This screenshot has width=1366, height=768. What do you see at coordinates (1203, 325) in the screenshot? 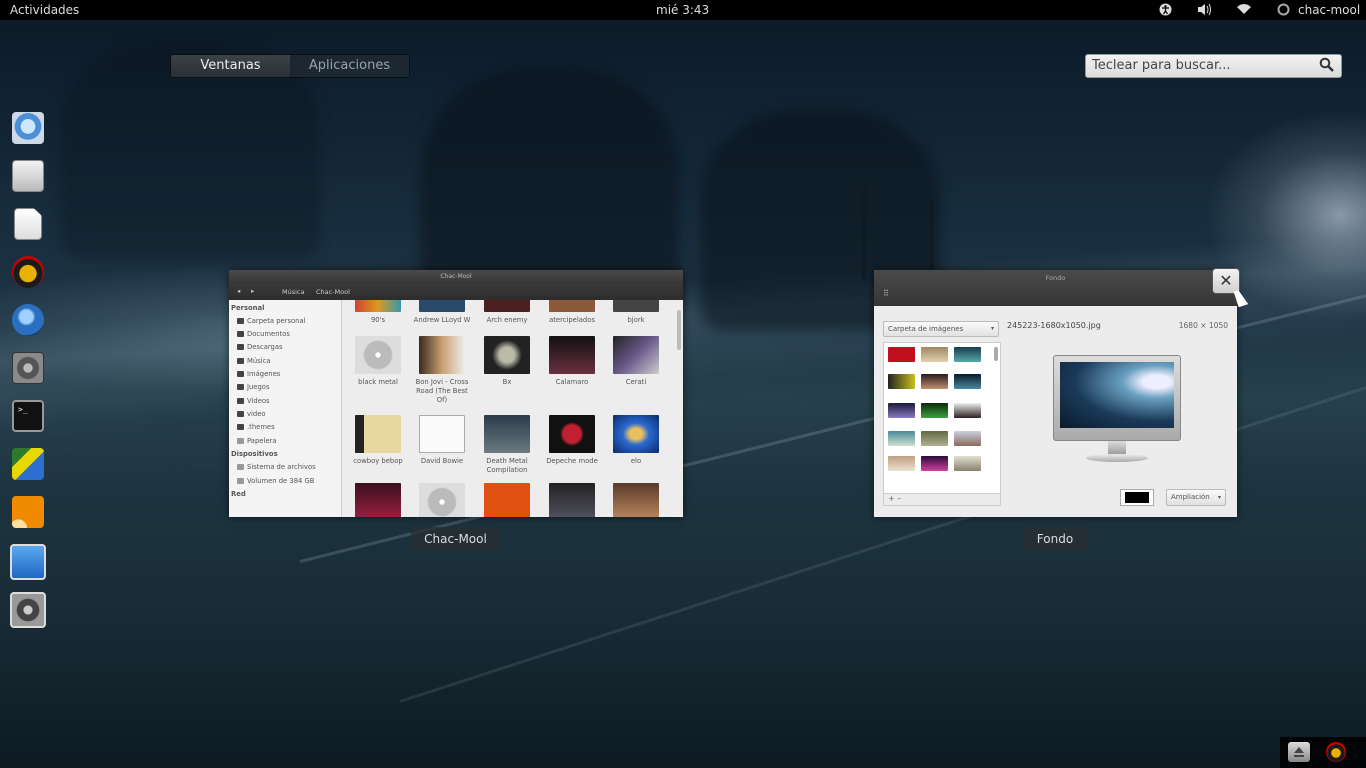
I see `wallpaper-resolution: 1680 × 1050` at bounding box center [1203, 325].